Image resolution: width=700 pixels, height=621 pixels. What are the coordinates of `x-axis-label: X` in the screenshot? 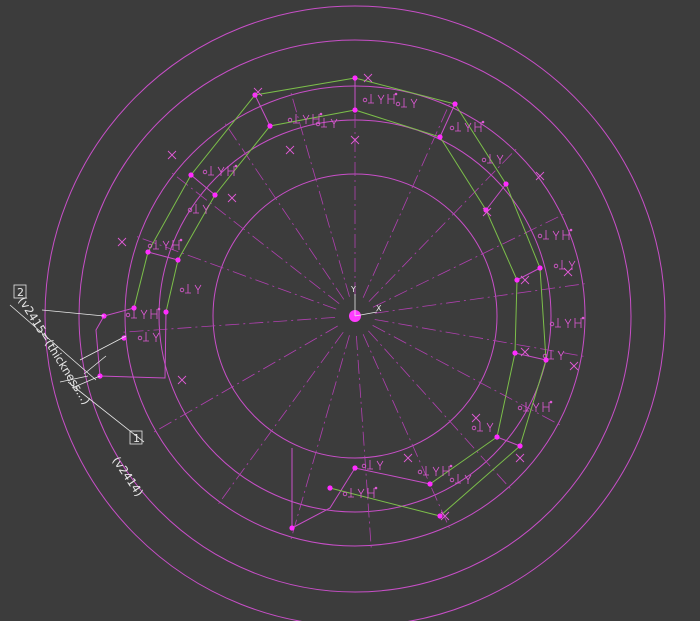 It's located at (379, 308).